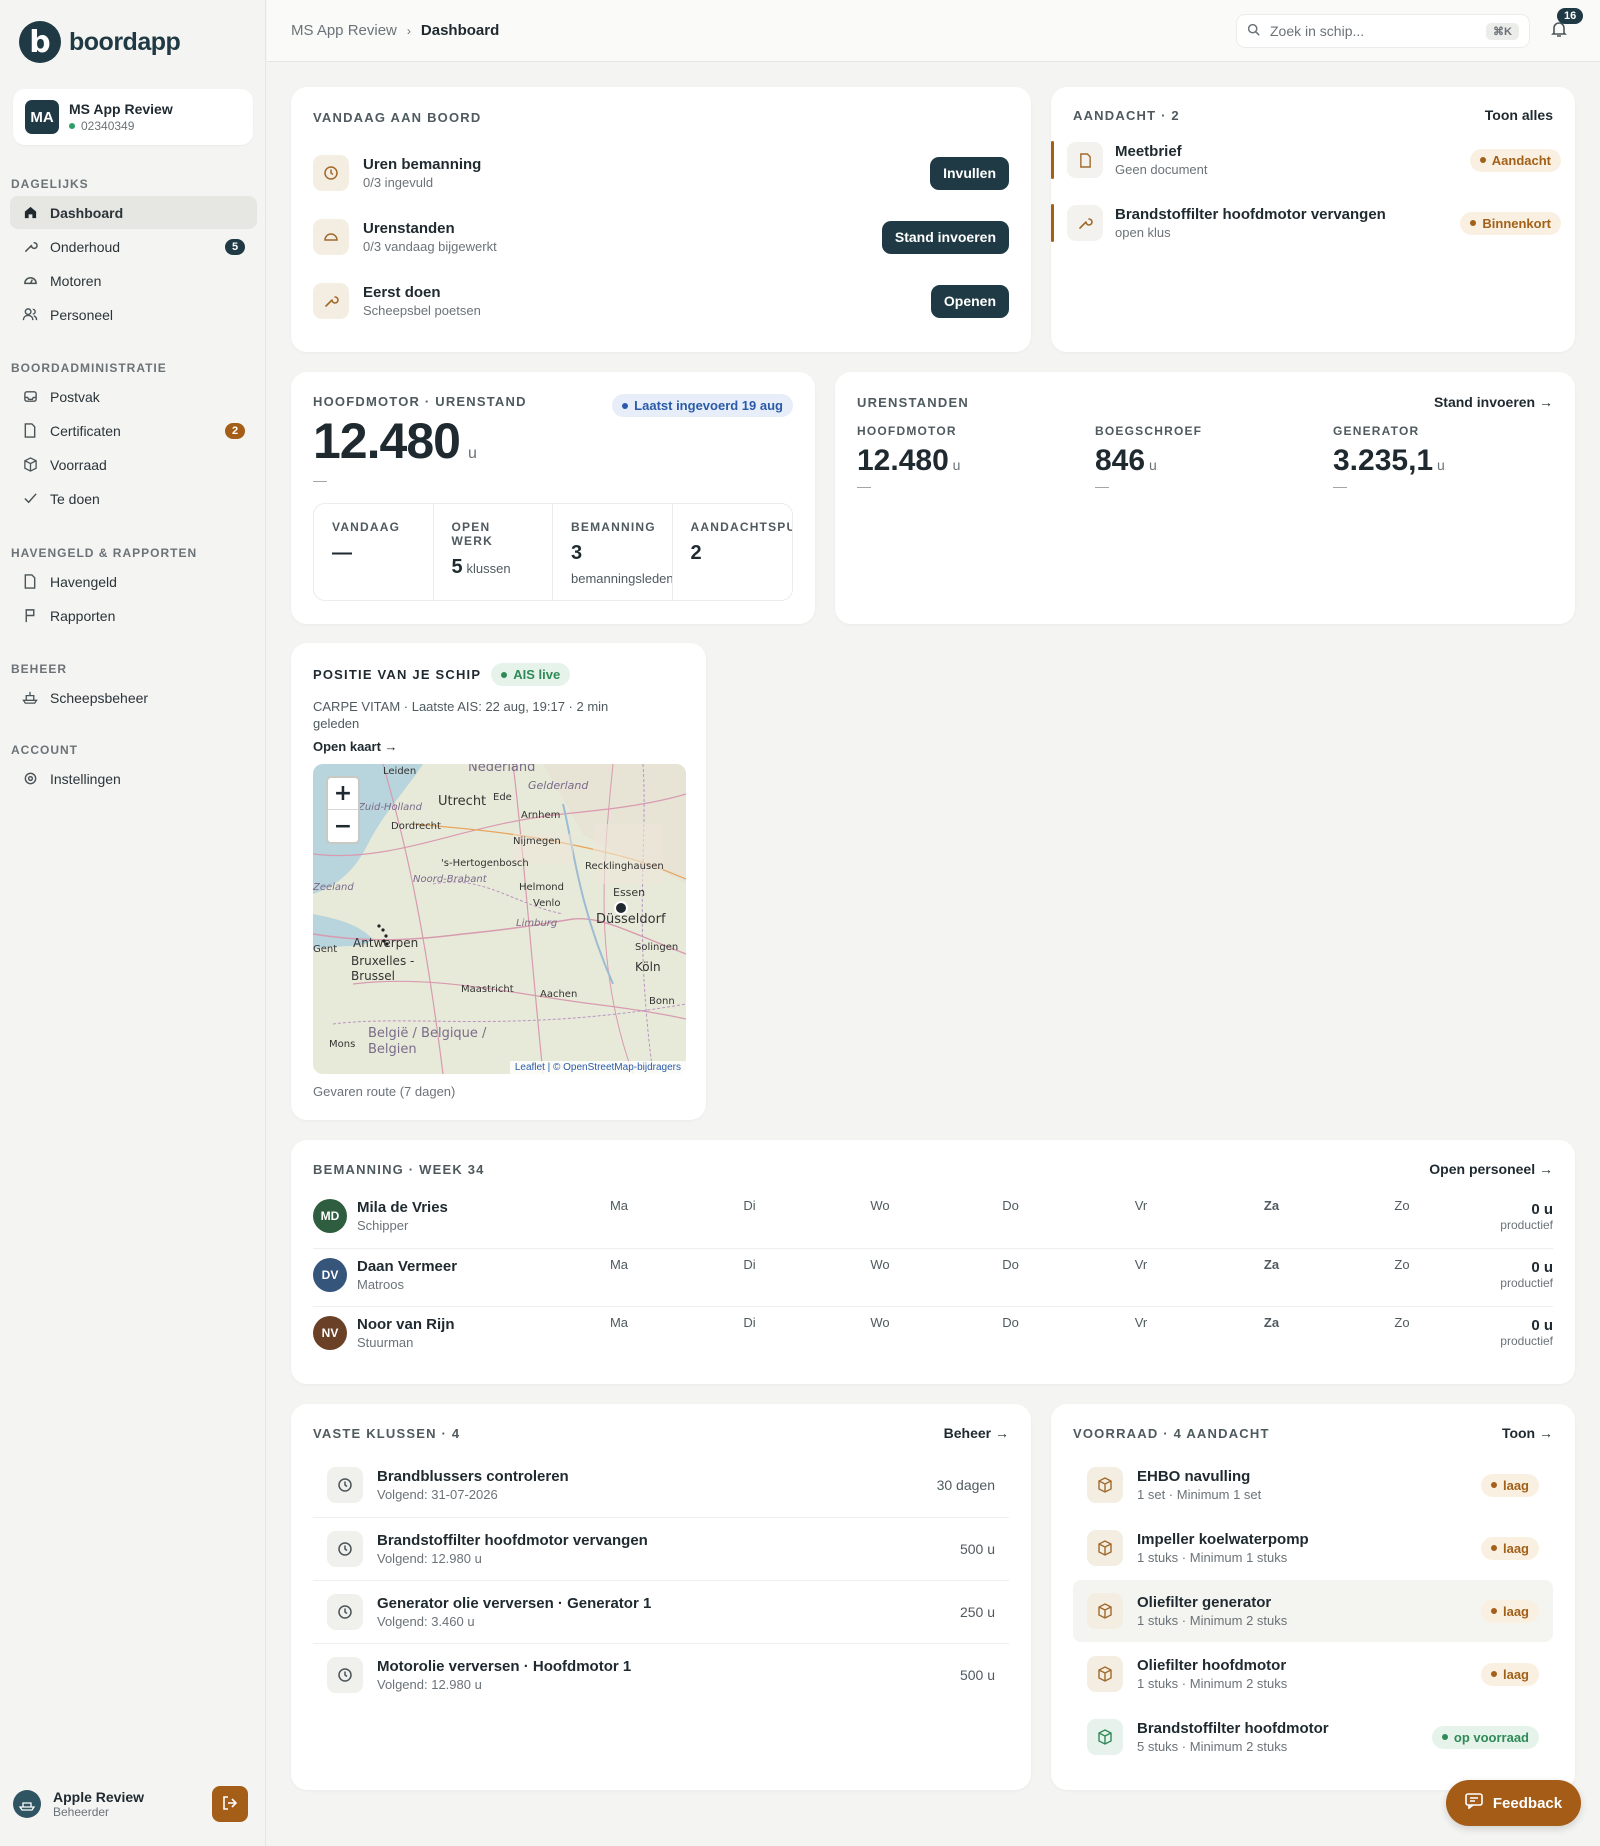 The height and width of the screenshot is (1846, 1600). What do you see at coordinates (547, 903) in the screenshot?
I see `map-label: Venlo` at bounding box center [547, 903].